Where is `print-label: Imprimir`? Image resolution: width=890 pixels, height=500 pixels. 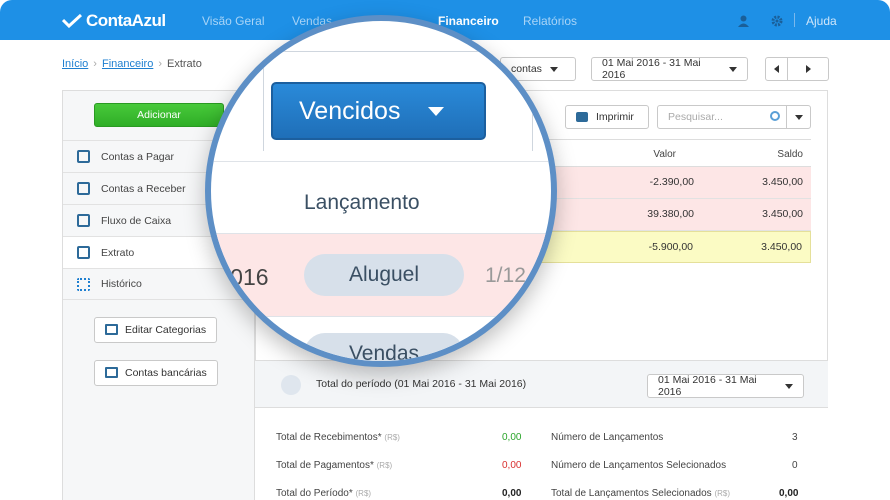
print-label: Imprimir is located at coordinates (615, 117).